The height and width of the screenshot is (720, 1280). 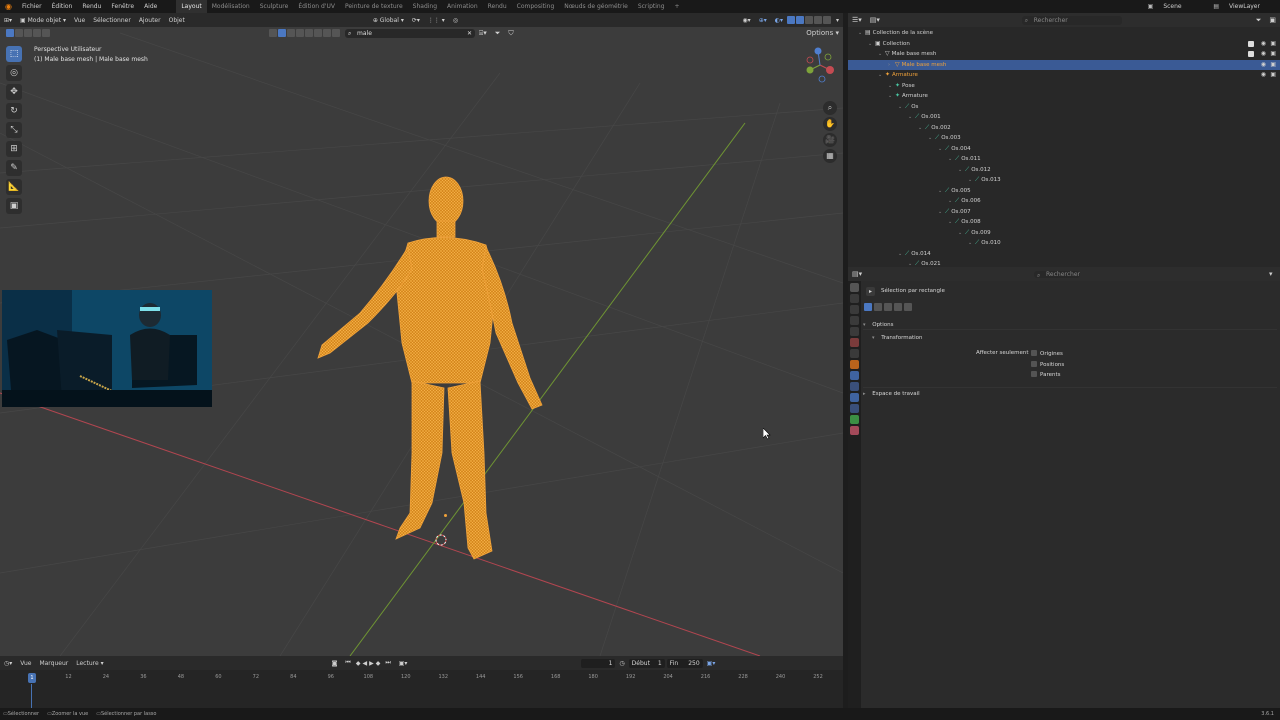 What do you see at coordinates (1064, 180) in the screenshot?
I see `outliner-row: ⌄ ⟋ Os.013` at bounding box center [1064, 180].